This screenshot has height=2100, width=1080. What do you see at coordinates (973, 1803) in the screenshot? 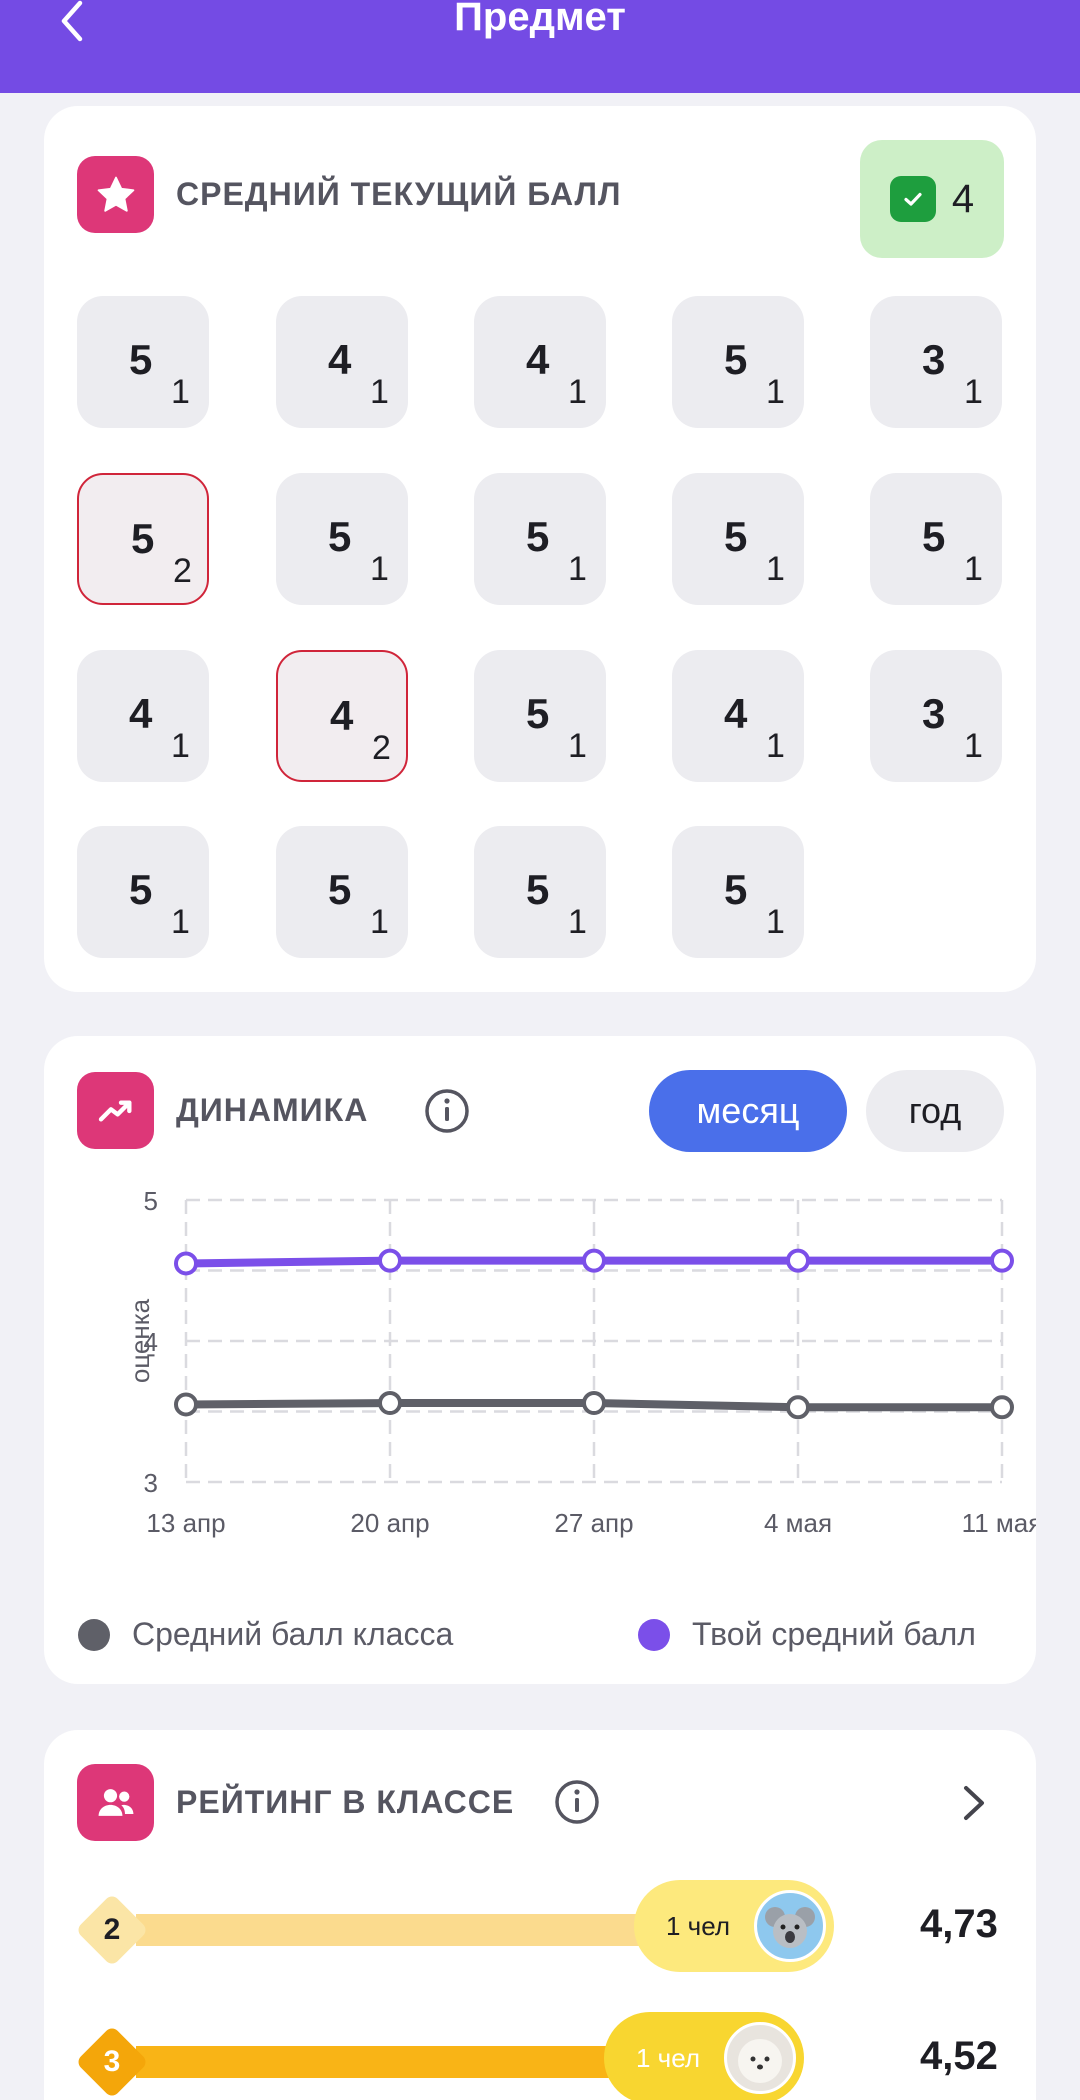
I see `chevron-right-icon` at bounding box center [973, 1803].